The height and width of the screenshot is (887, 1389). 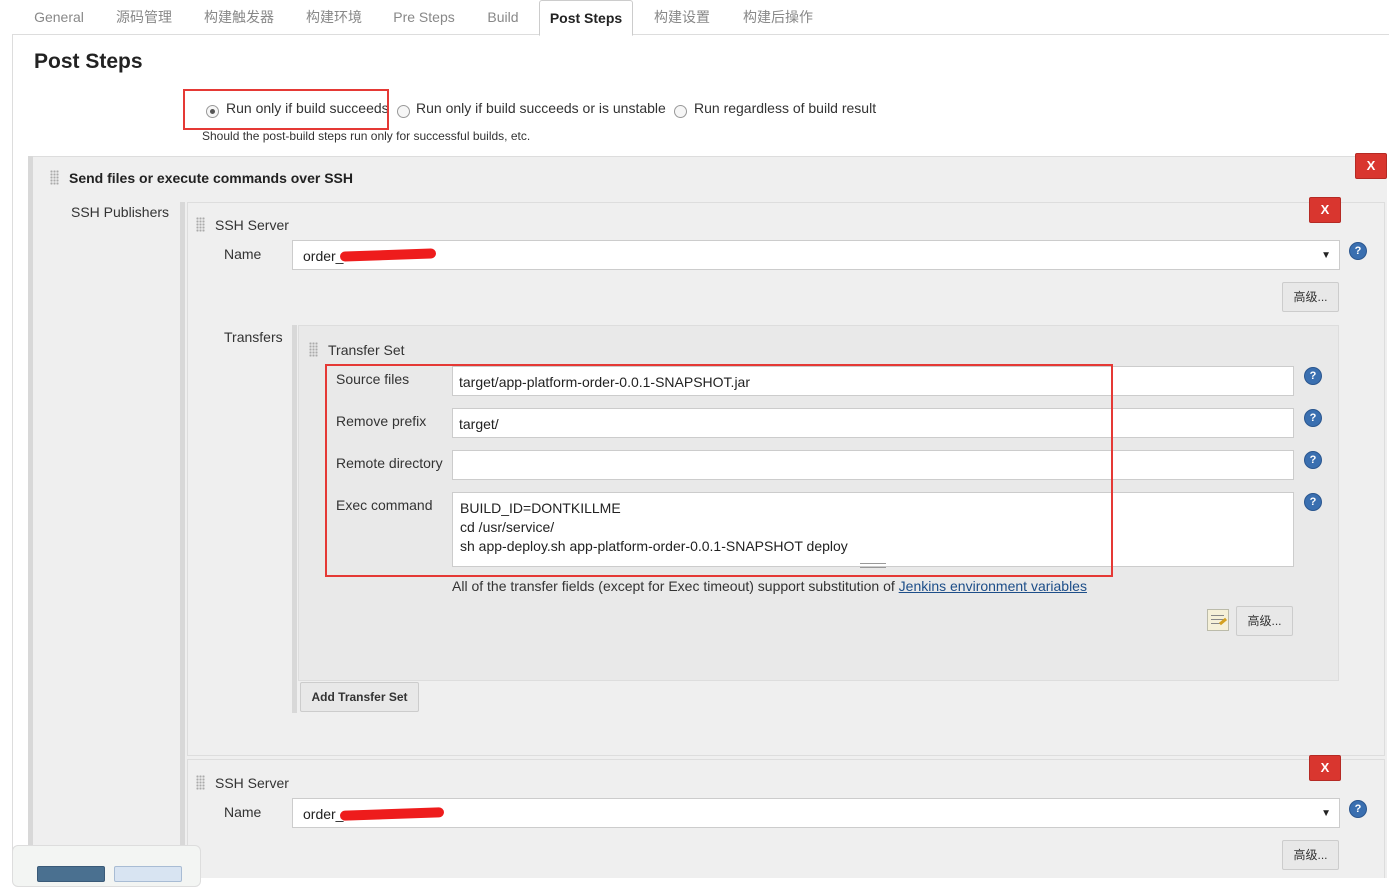 What do you see at coordinates (1325, 210) in the screenshot?
I see `delete-server-button-1: X` at bounding box center [1325, 210].